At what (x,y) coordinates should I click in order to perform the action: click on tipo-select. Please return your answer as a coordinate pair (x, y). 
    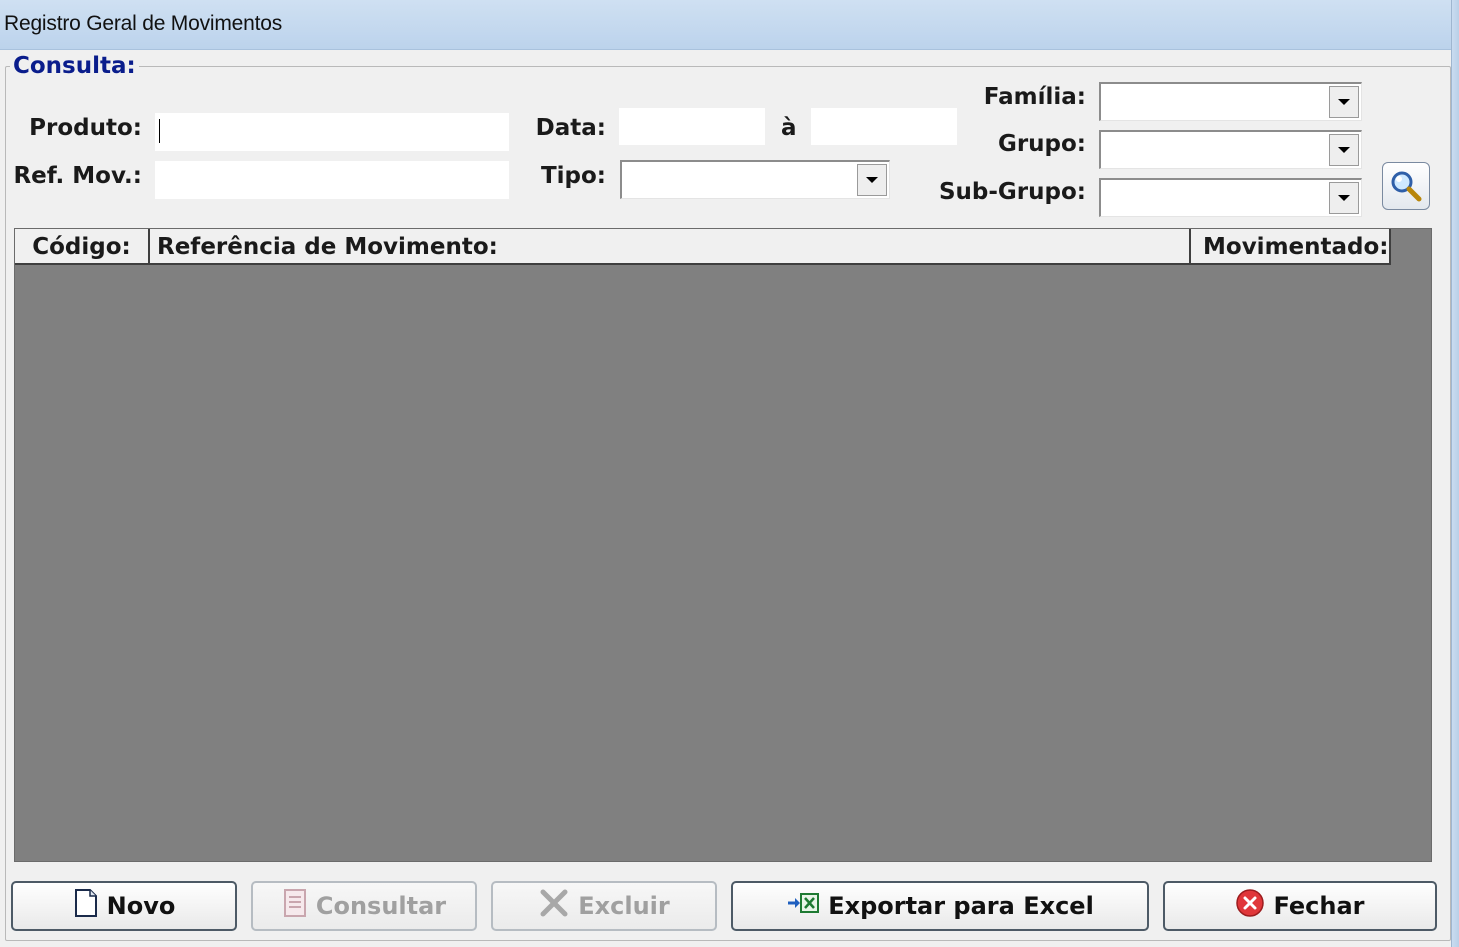
    Looking at the image, I should click on (755, 179).